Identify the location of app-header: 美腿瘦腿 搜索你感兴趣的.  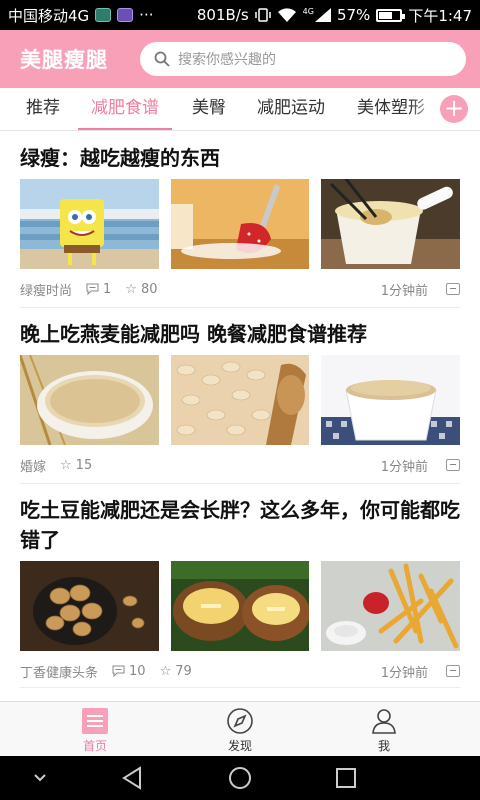
(240, 59).